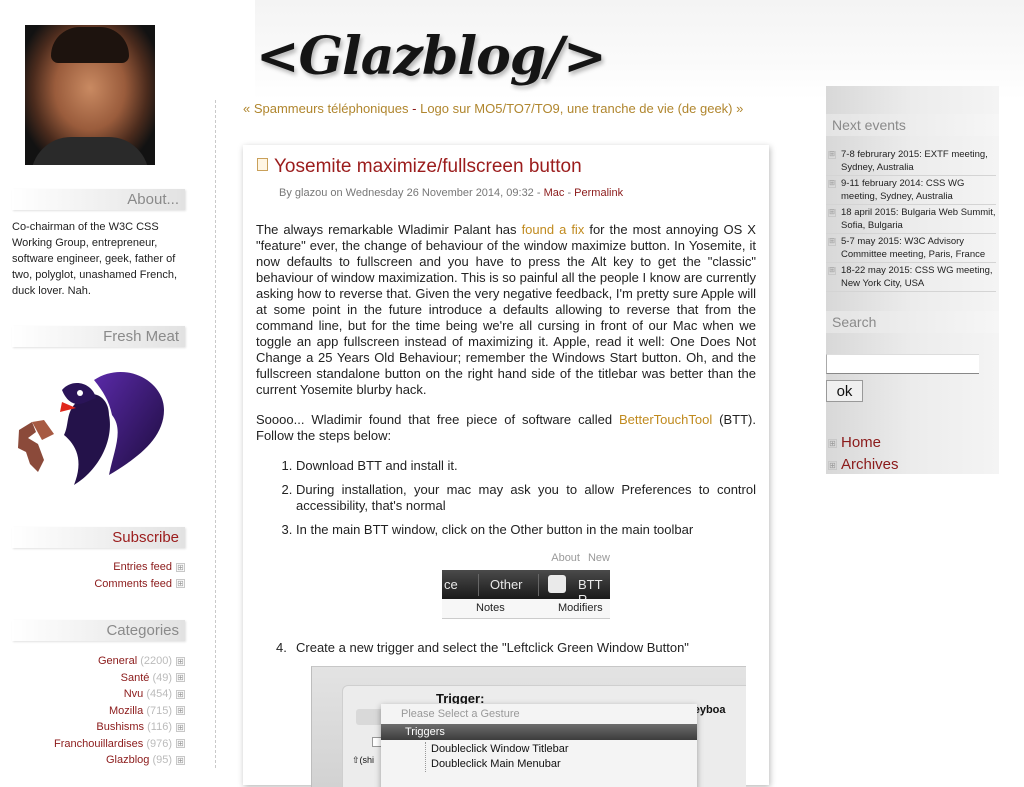 The width and height of the screenshot is (1024, 787). What do you see at coordinates (127, 760) in the screenshot?
I see `category-link: Glazblog` at bounding box center [127, 760].